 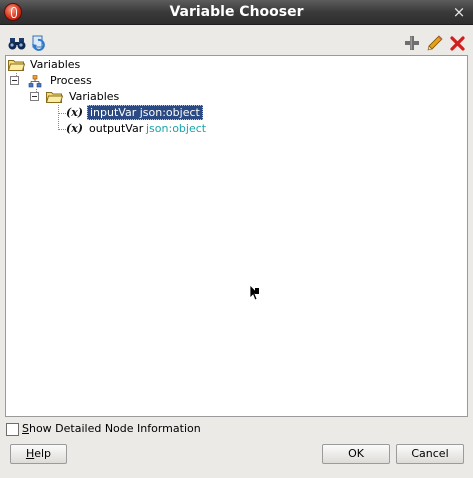 I want to click on label-rest: how Detailed Node Information, so click(x=114, y=428).